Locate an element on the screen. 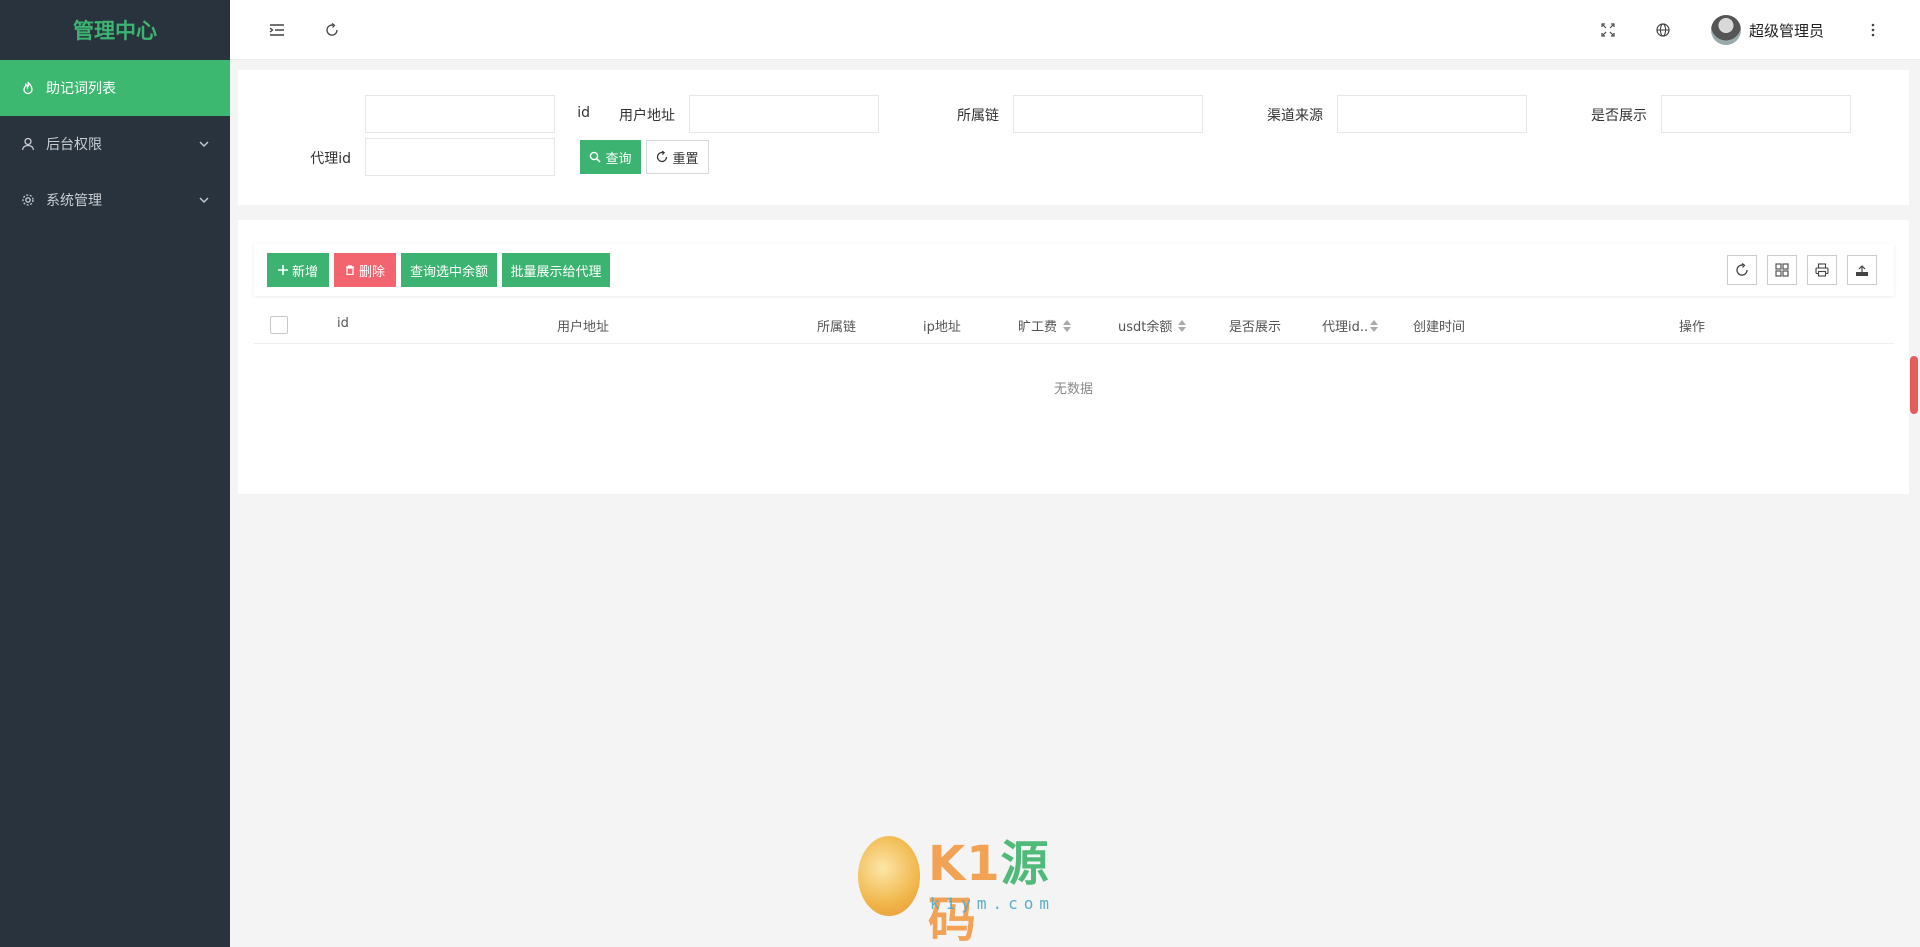  gear-icon is located at coordinates (28, 200).